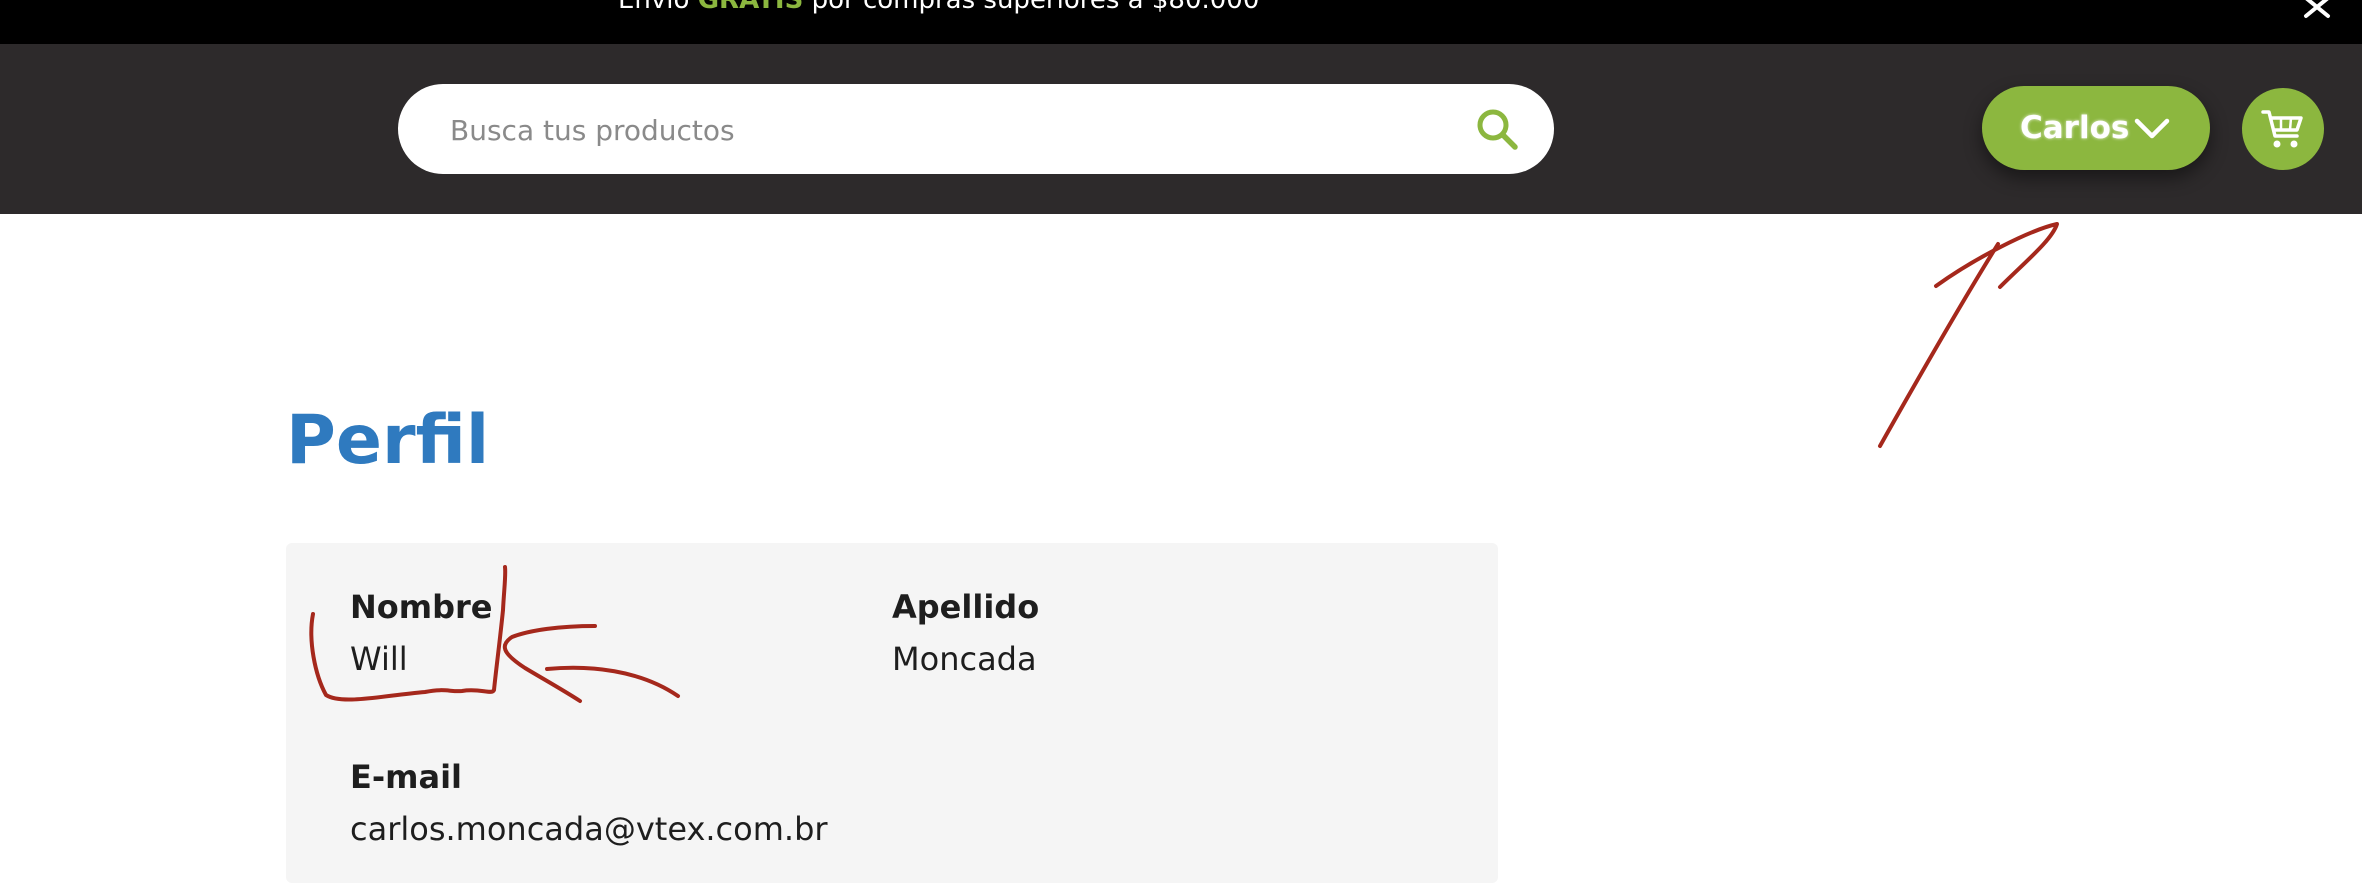  I want to click on field-value: Moncada, so click(964, 659).